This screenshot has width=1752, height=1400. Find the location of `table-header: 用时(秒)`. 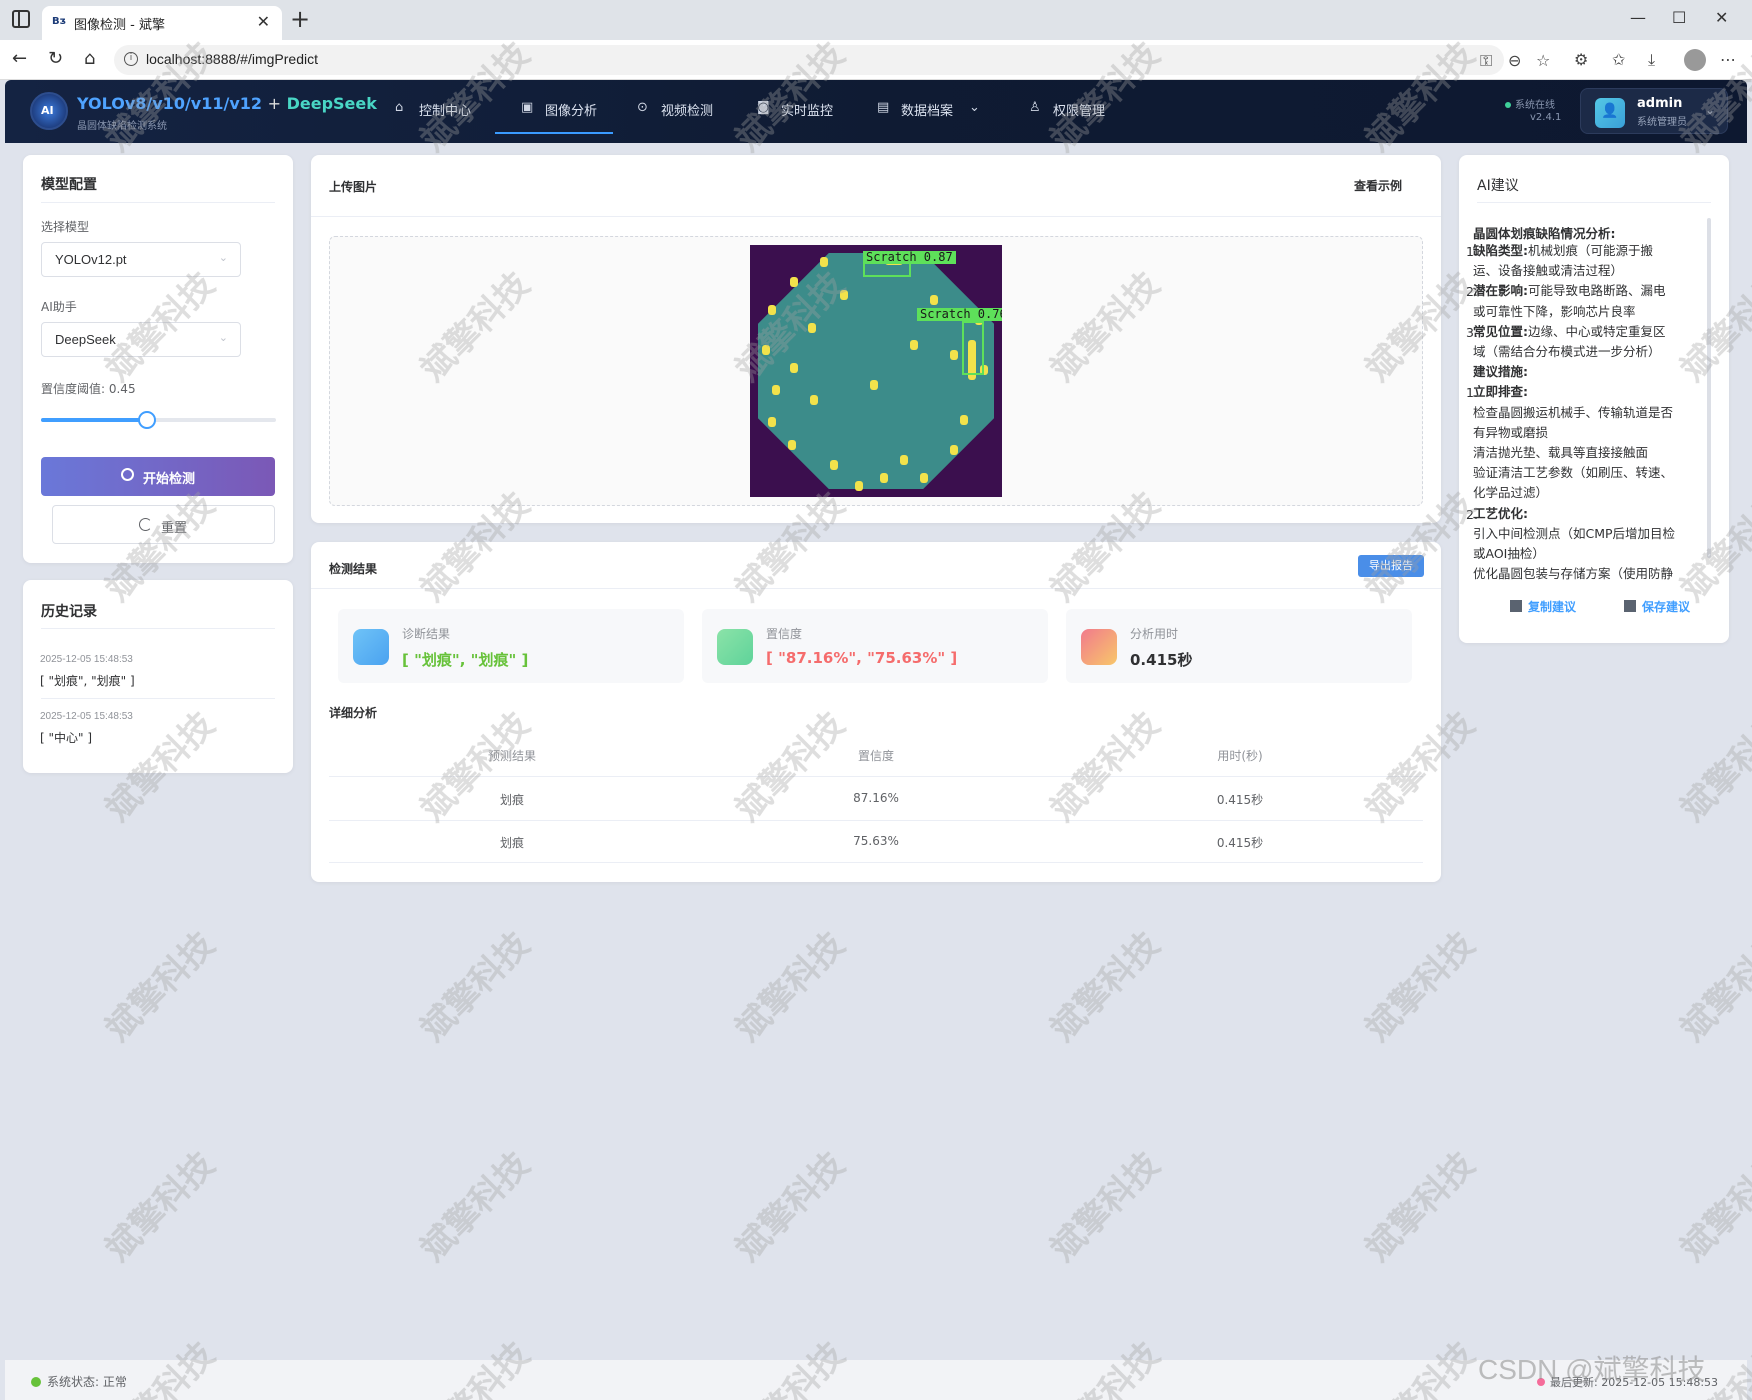

table-header: 用时(秒) is located at coordinates (1240, 756).